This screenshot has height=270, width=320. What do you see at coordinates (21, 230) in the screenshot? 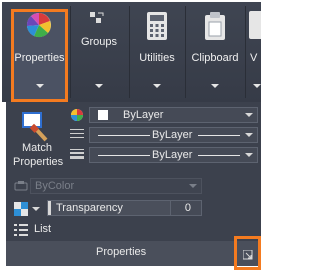
I see `list-icon` at bounding box center [21, 230].